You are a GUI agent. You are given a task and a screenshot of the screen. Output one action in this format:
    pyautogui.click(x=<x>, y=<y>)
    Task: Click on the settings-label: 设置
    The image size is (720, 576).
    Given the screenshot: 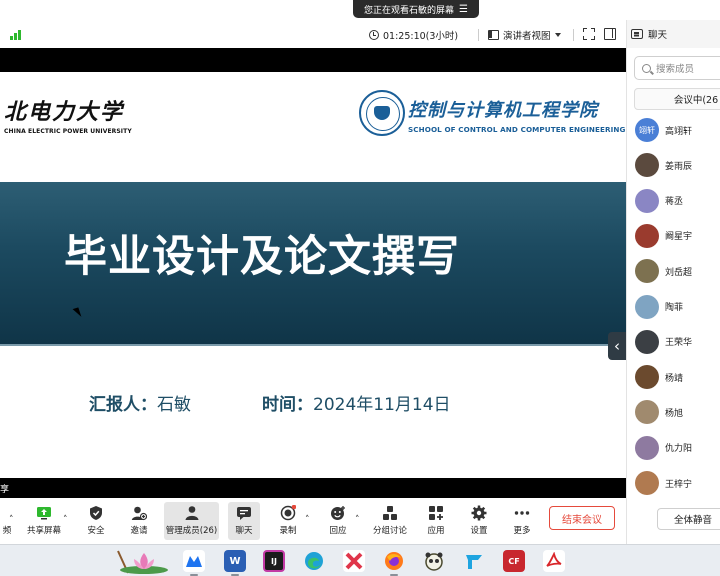 What is the action you would take?
    pyautogui.click(x=479, y=531)
    